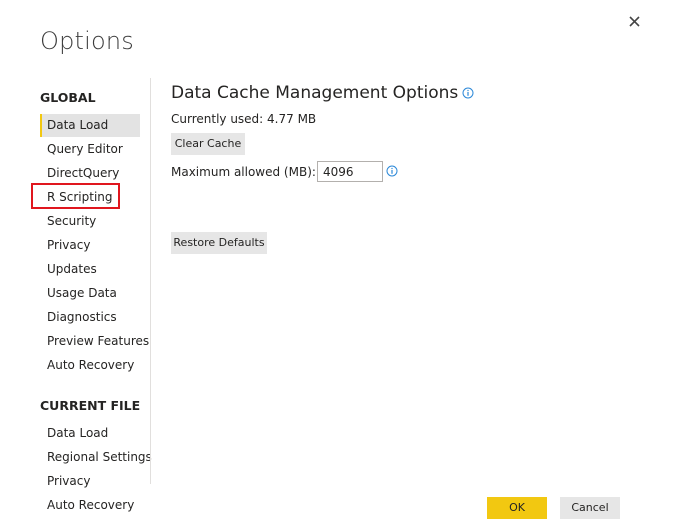 This screenshot has height=529, width=678. I want to click on sidebar-item-security: Security, so click(90, 221).